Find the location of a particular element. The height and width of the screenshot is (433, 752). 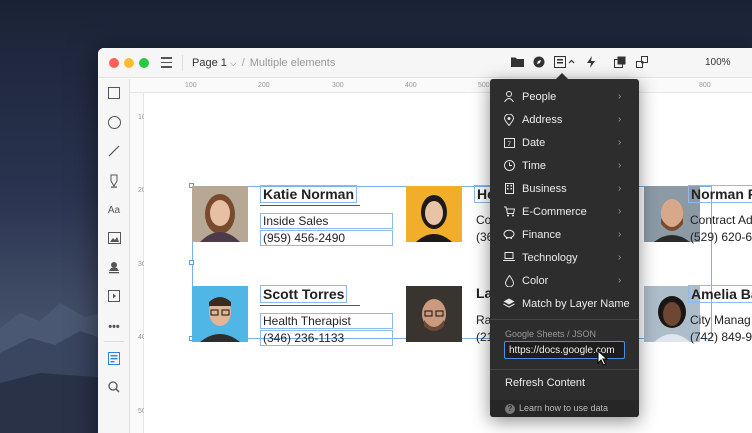

menu-item-label: Technology is located at coordinates (550, 257).